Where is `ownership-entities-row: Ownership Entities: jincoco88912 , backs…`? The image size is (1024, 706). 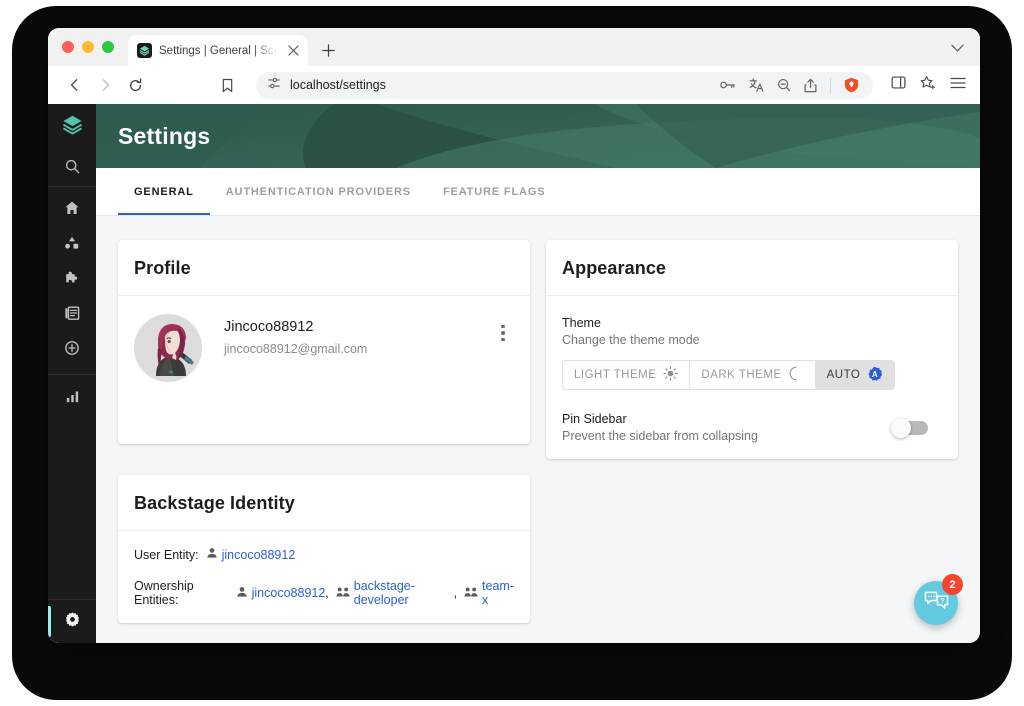 ownership-entities-row: Ownership Entities: jincoco88912 , backs… is located at coordinates (324, 593).